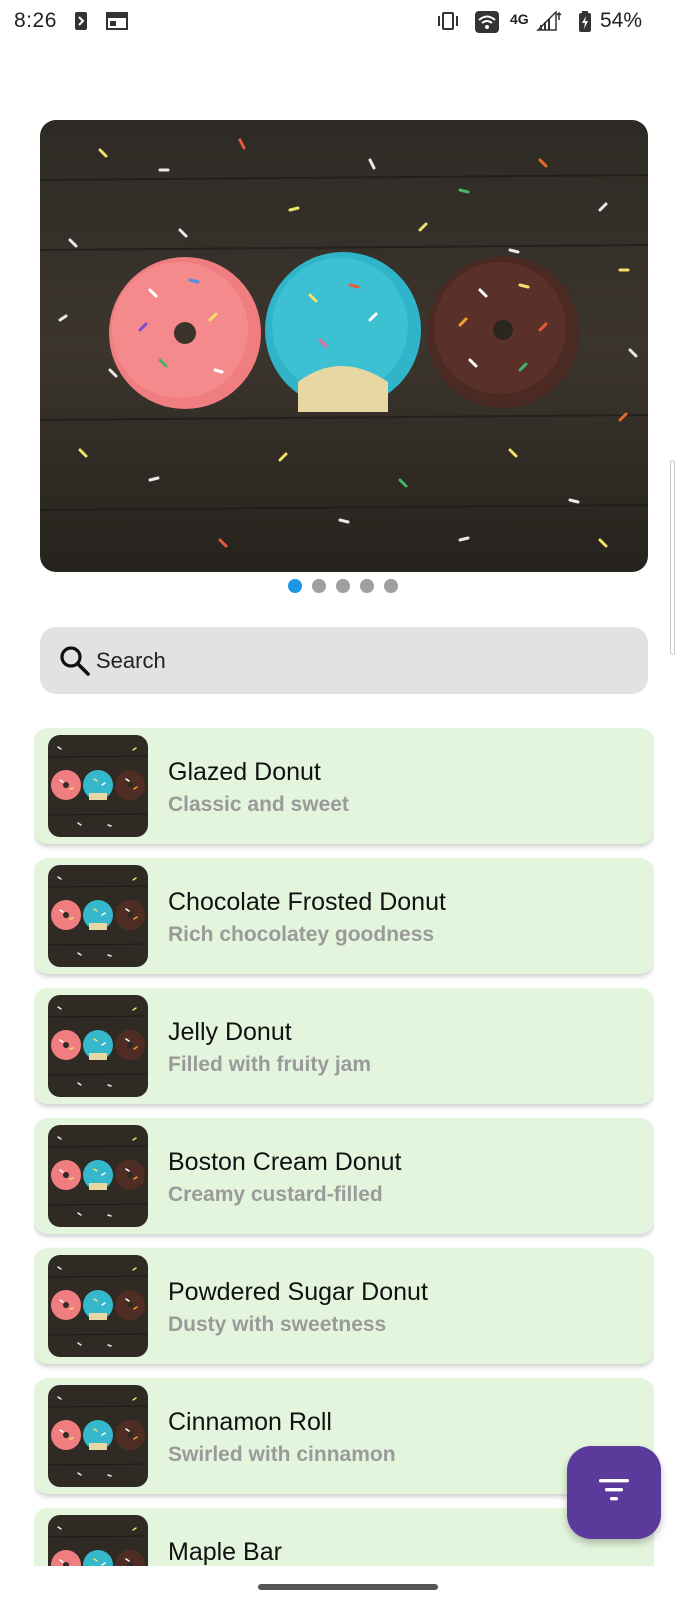 The width and height of the screenshot is (685, 1600). Describe the element at coordinates (301, 934) in the screenshot. I see `item-subtitle: Rich chocolatey goodness` at that location.